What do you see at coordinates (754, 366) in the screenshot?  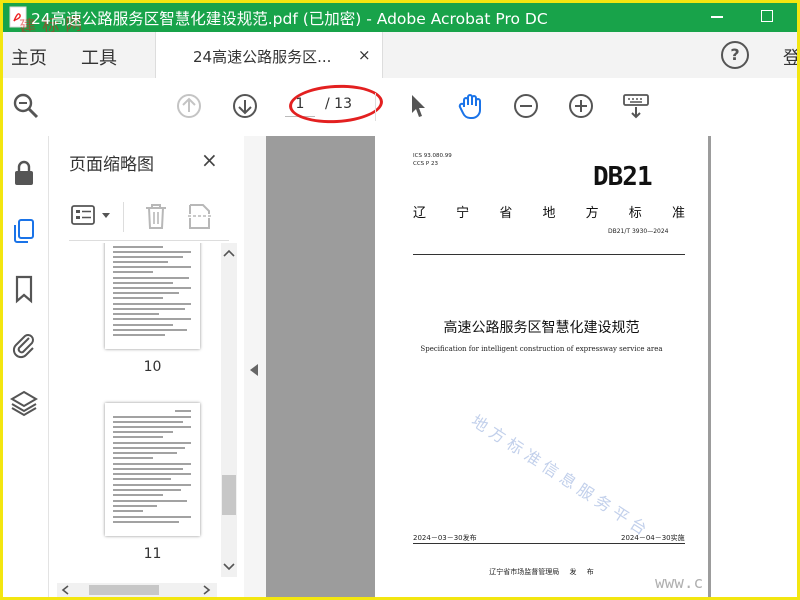 I see `right-blank-area` at bounding box center [754, 366].